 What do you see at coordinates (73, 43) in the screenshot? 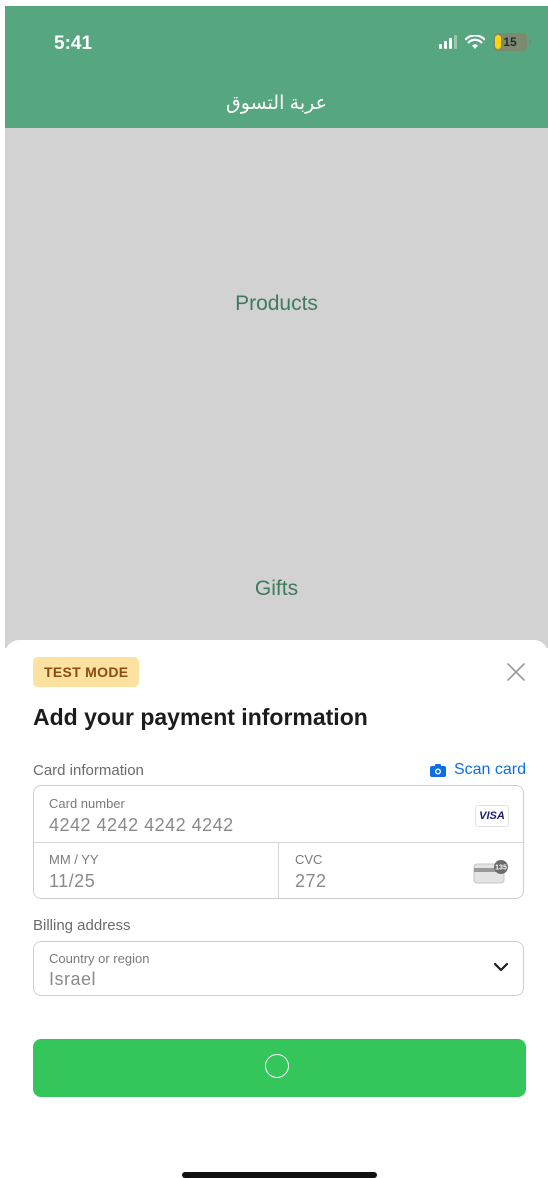
I see `status-time: 5:41` at bounding box center [73, 43].